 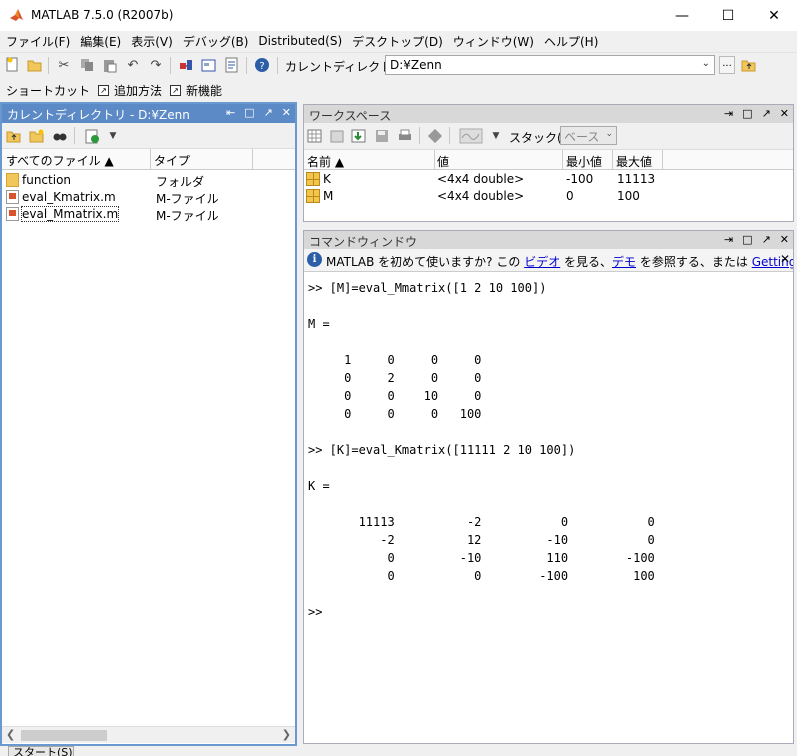 What do you see at coordinates (785, 259) in the screenshot?
I see `close-banner-icon: ✕` at bounding box center [785, 259].